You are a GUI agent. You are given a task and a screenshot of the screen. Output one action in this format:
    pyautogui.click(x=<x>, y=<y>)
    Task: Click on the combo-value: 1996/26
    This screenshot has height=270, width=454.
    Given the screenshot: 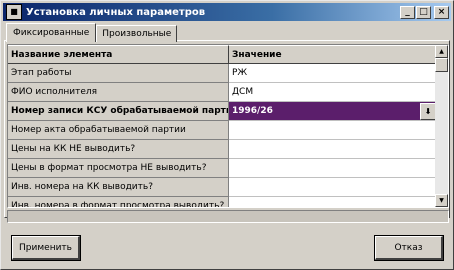 What is the action you would take?
    pyautogui.click(x=252, y=111)
    